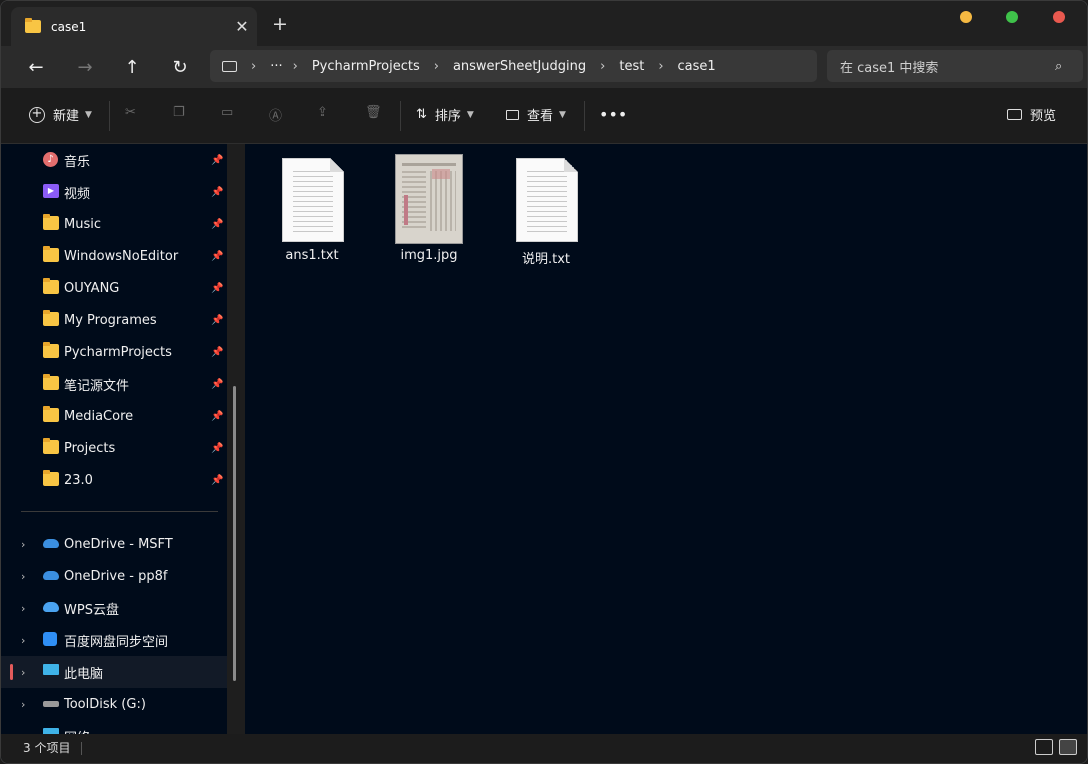 The image size is (1088, 764). I want to click on breadcrumb-case1: case1, so click(697, 66).